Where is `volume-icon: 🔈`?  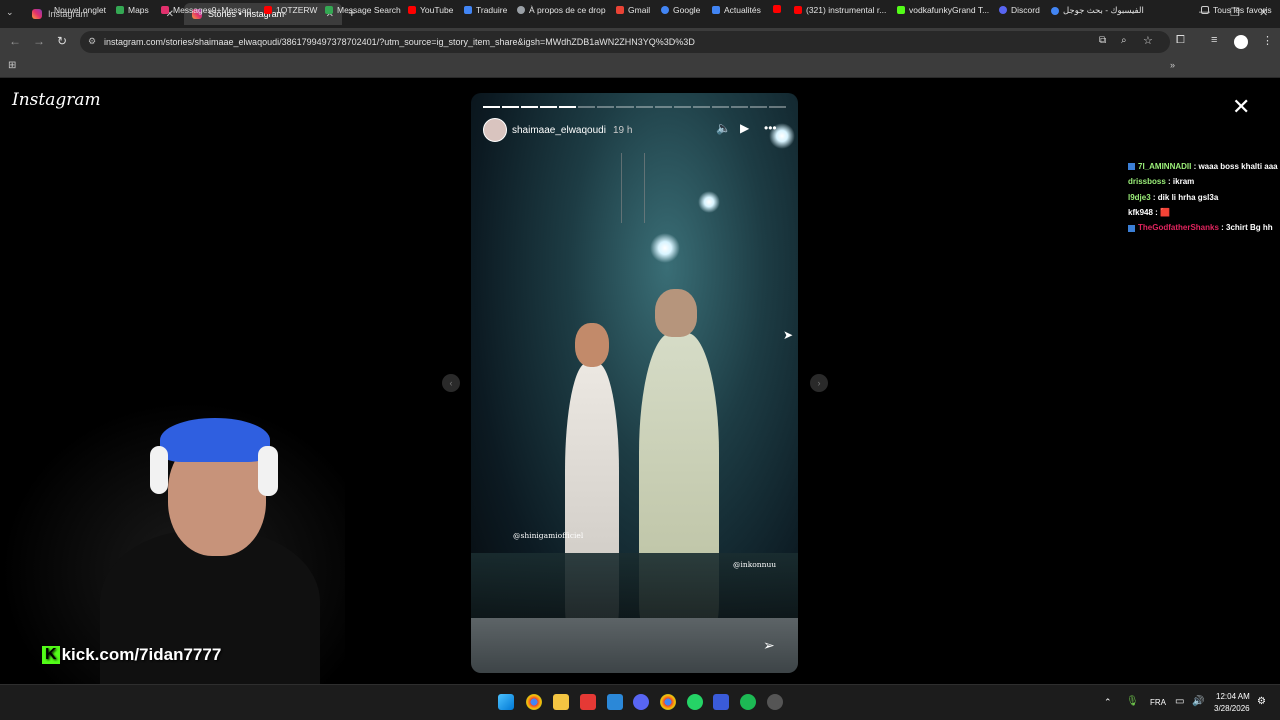 volume-icon: 🔈 is located at coordinates (723, 128).